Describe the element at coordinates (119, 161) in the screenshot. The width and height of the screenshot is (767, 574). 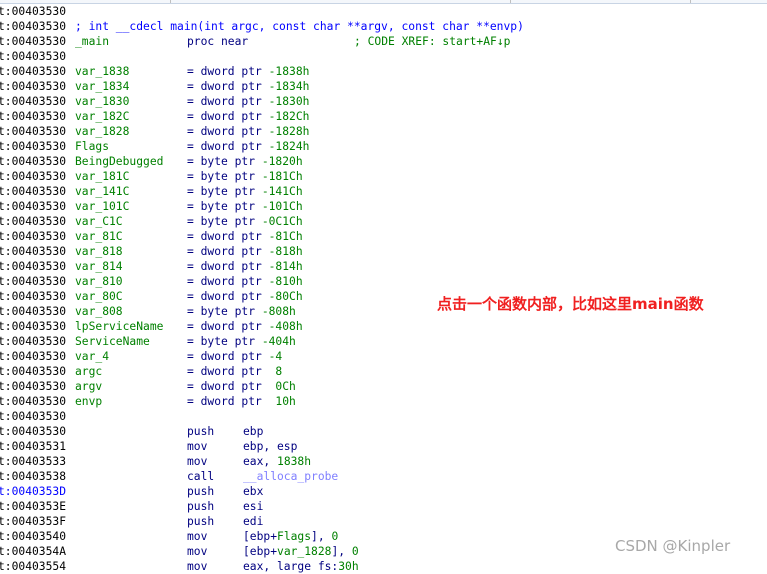
I see `symbol-name: BeingDebugged` at that location.